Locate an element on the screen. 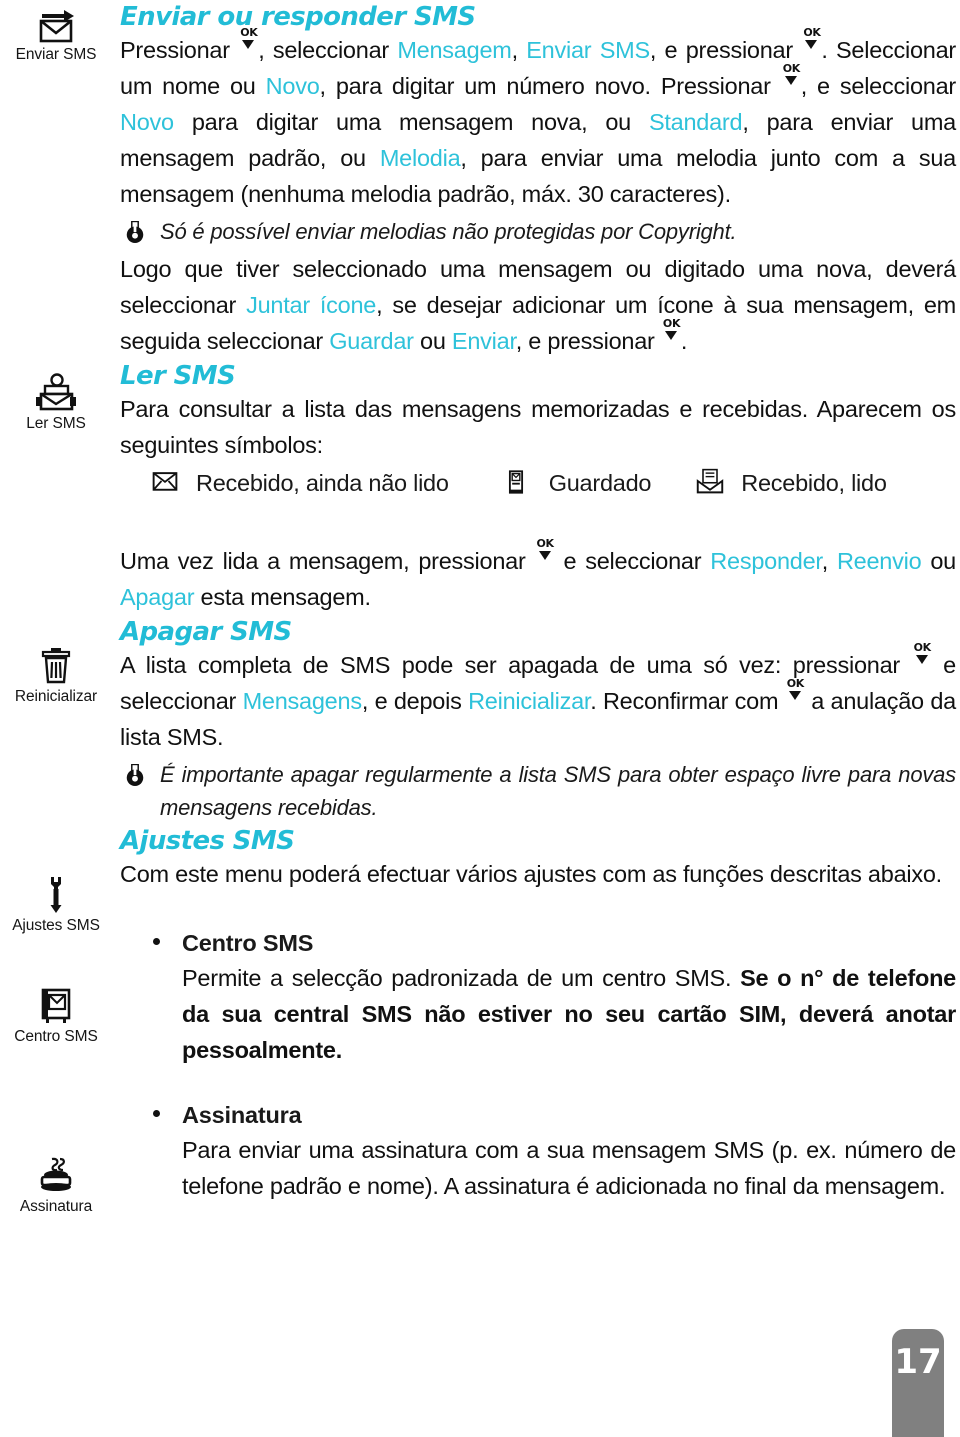 The height and width of the screenshot is (1437, 960). rail-item-reinicializar: Reinicializar is located at coordinates (56, 676).